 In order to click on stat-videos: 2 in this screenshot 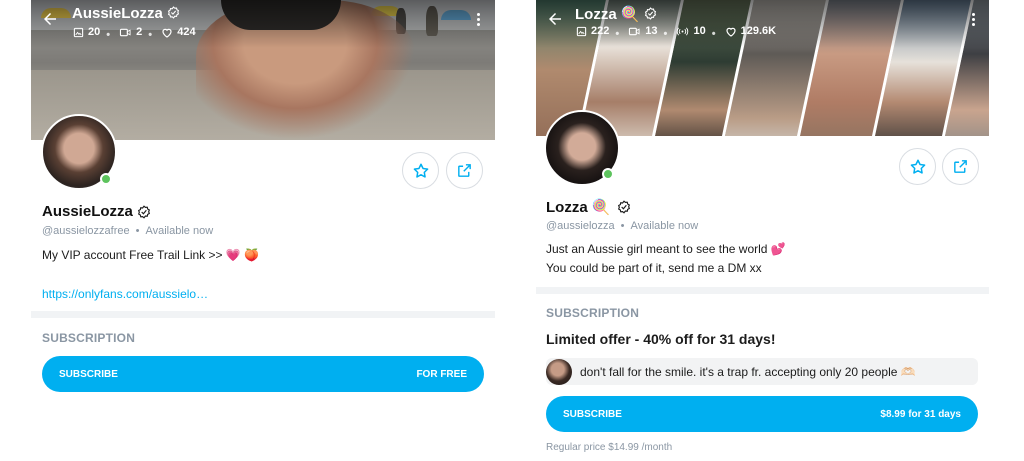, I will do `click(130, 32)`.